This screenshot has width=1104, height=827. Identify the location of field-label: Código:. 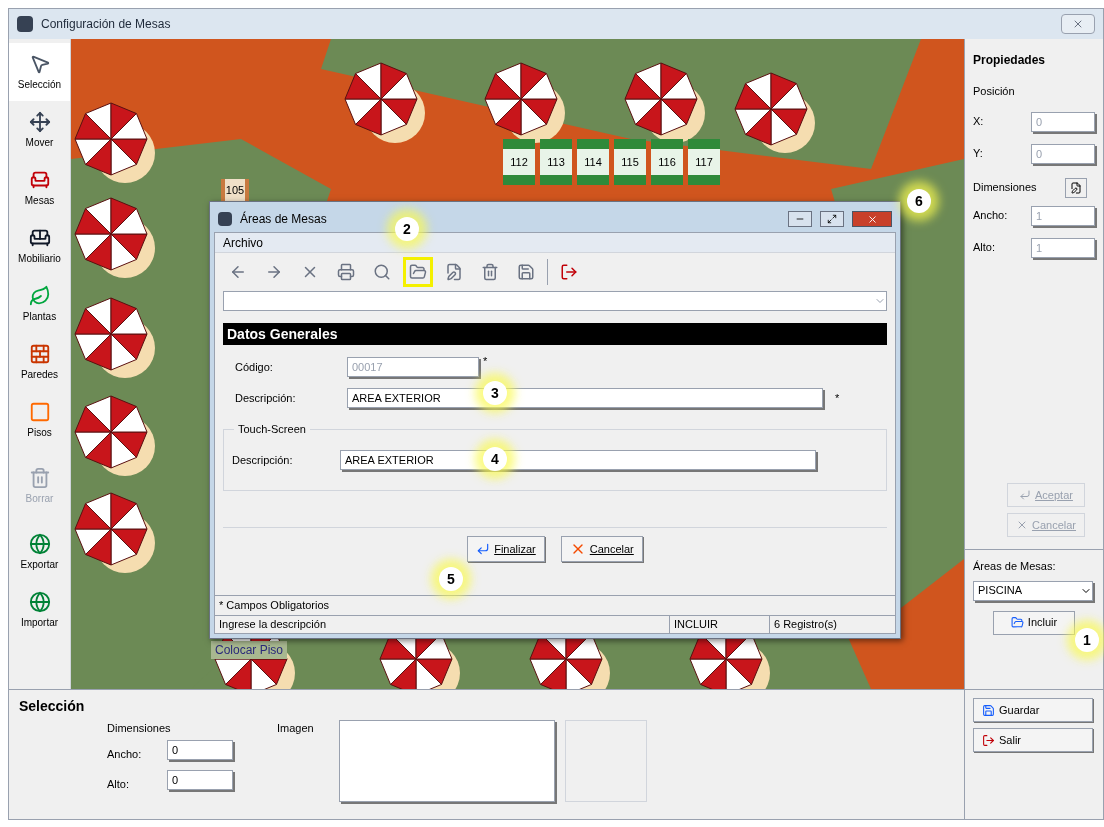
(254, 367).